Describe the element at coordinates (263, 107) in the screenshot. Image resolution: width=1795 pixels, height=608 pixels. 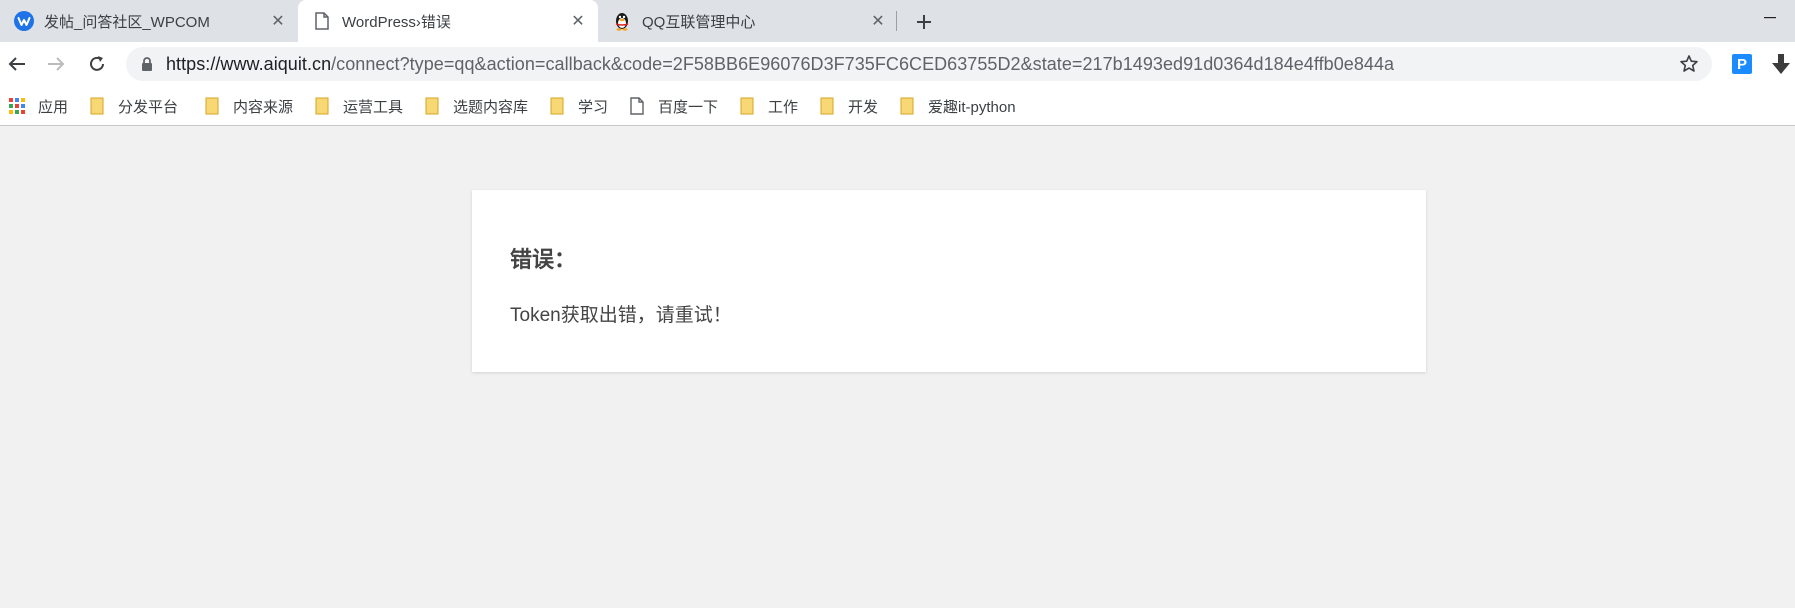
I see `bookmark-label: 内容来源` at that location.